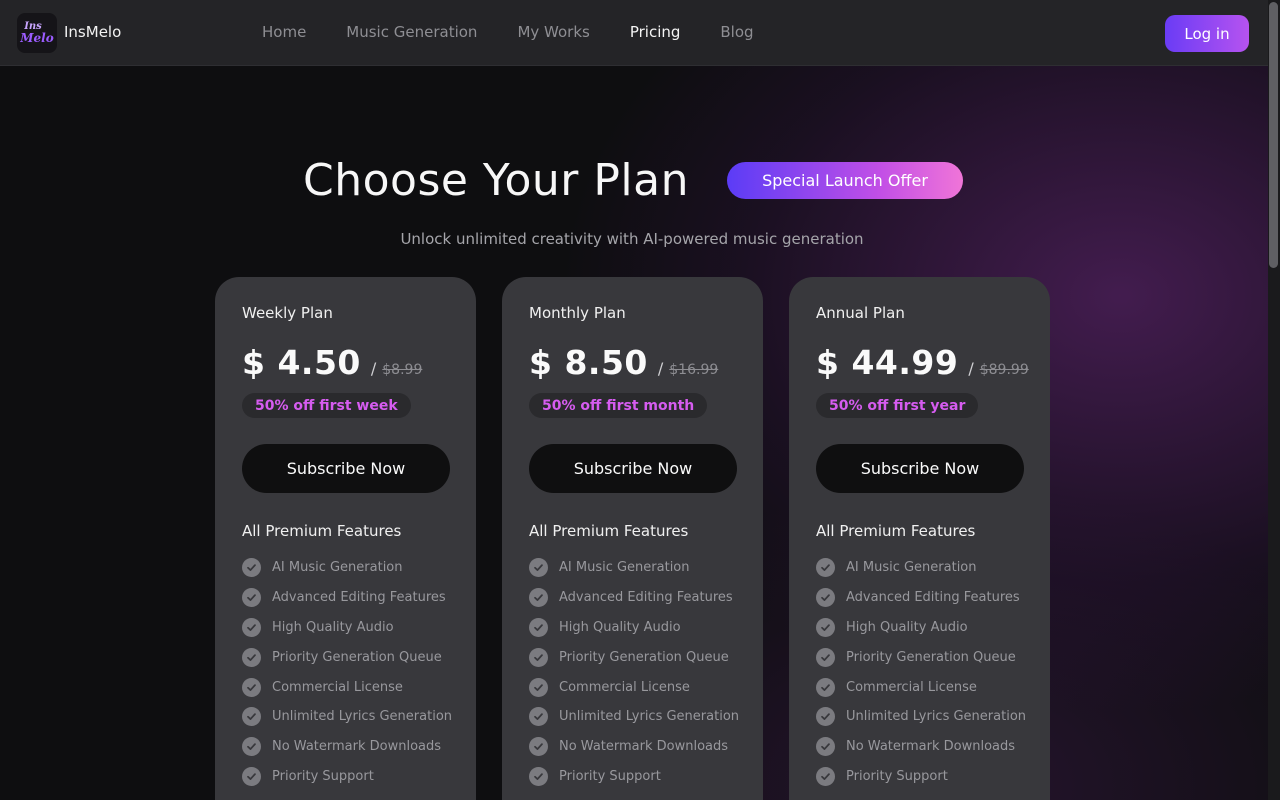 The image size is (1280, 800). I want to click on nav-blog: Blog, so click(736, 32).